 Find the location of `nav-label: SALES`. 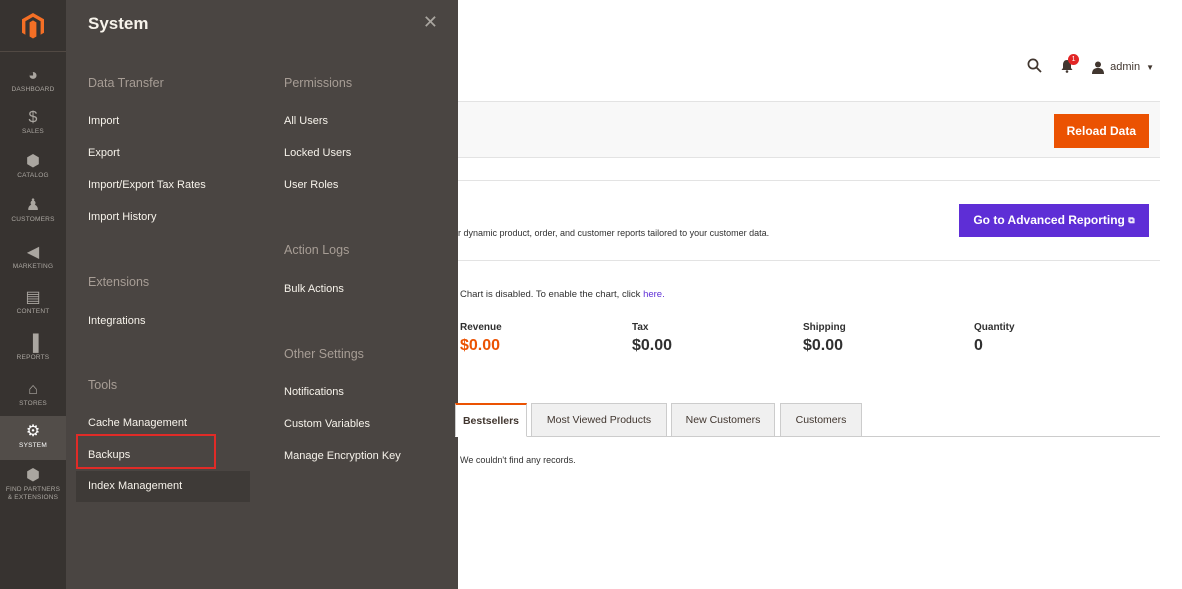

nav-label: SALES is located at coordinates (33, 131).